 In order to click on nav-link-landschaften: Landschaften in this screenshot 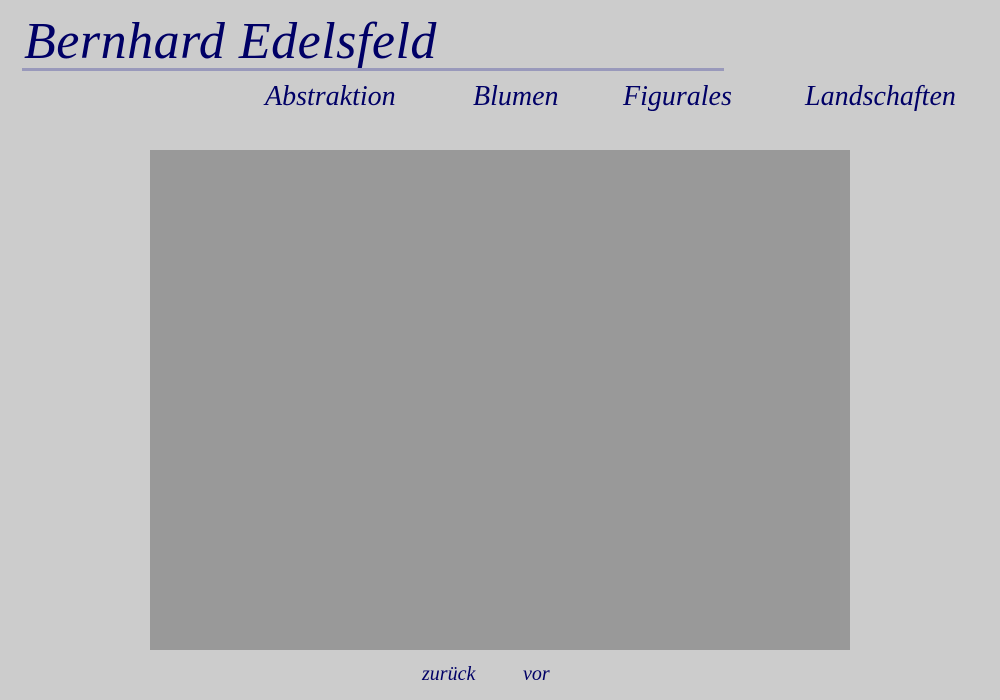, I will do `click(880, 97)`.